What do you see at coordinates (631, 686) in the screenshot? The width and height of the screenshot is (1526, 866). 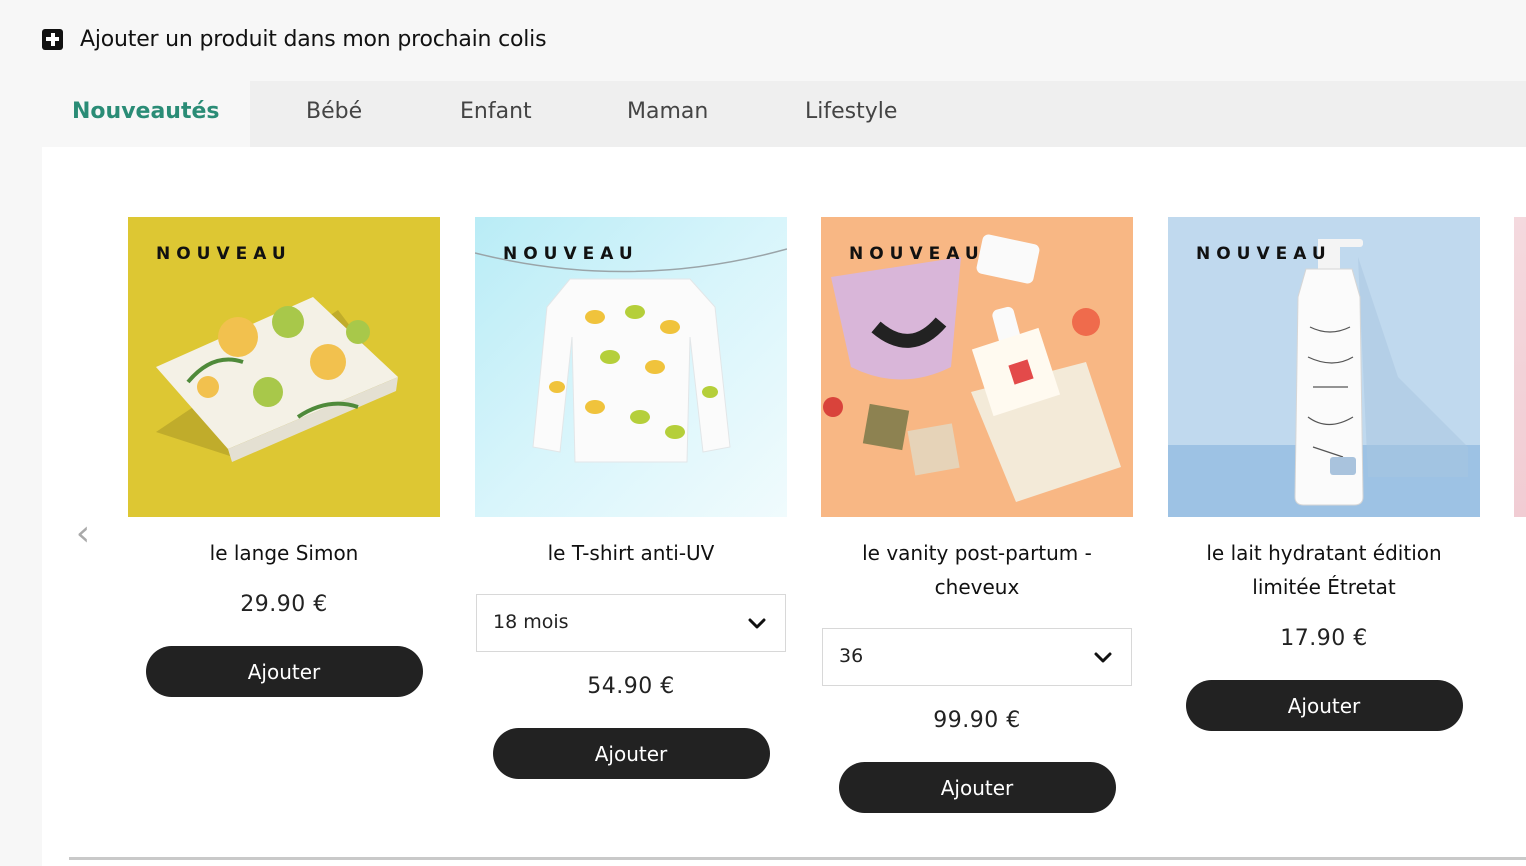 I see `product-price: 54.90 €` at bounding box center [631, 686].